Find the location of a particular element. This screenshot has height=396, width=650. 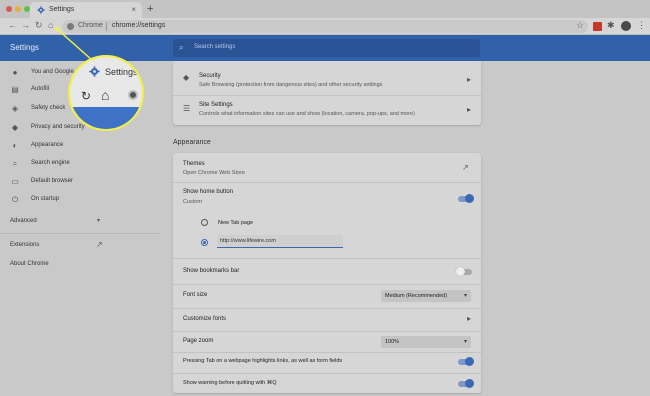

sliders-icon: ☰ is located at coordinates (187, 108).